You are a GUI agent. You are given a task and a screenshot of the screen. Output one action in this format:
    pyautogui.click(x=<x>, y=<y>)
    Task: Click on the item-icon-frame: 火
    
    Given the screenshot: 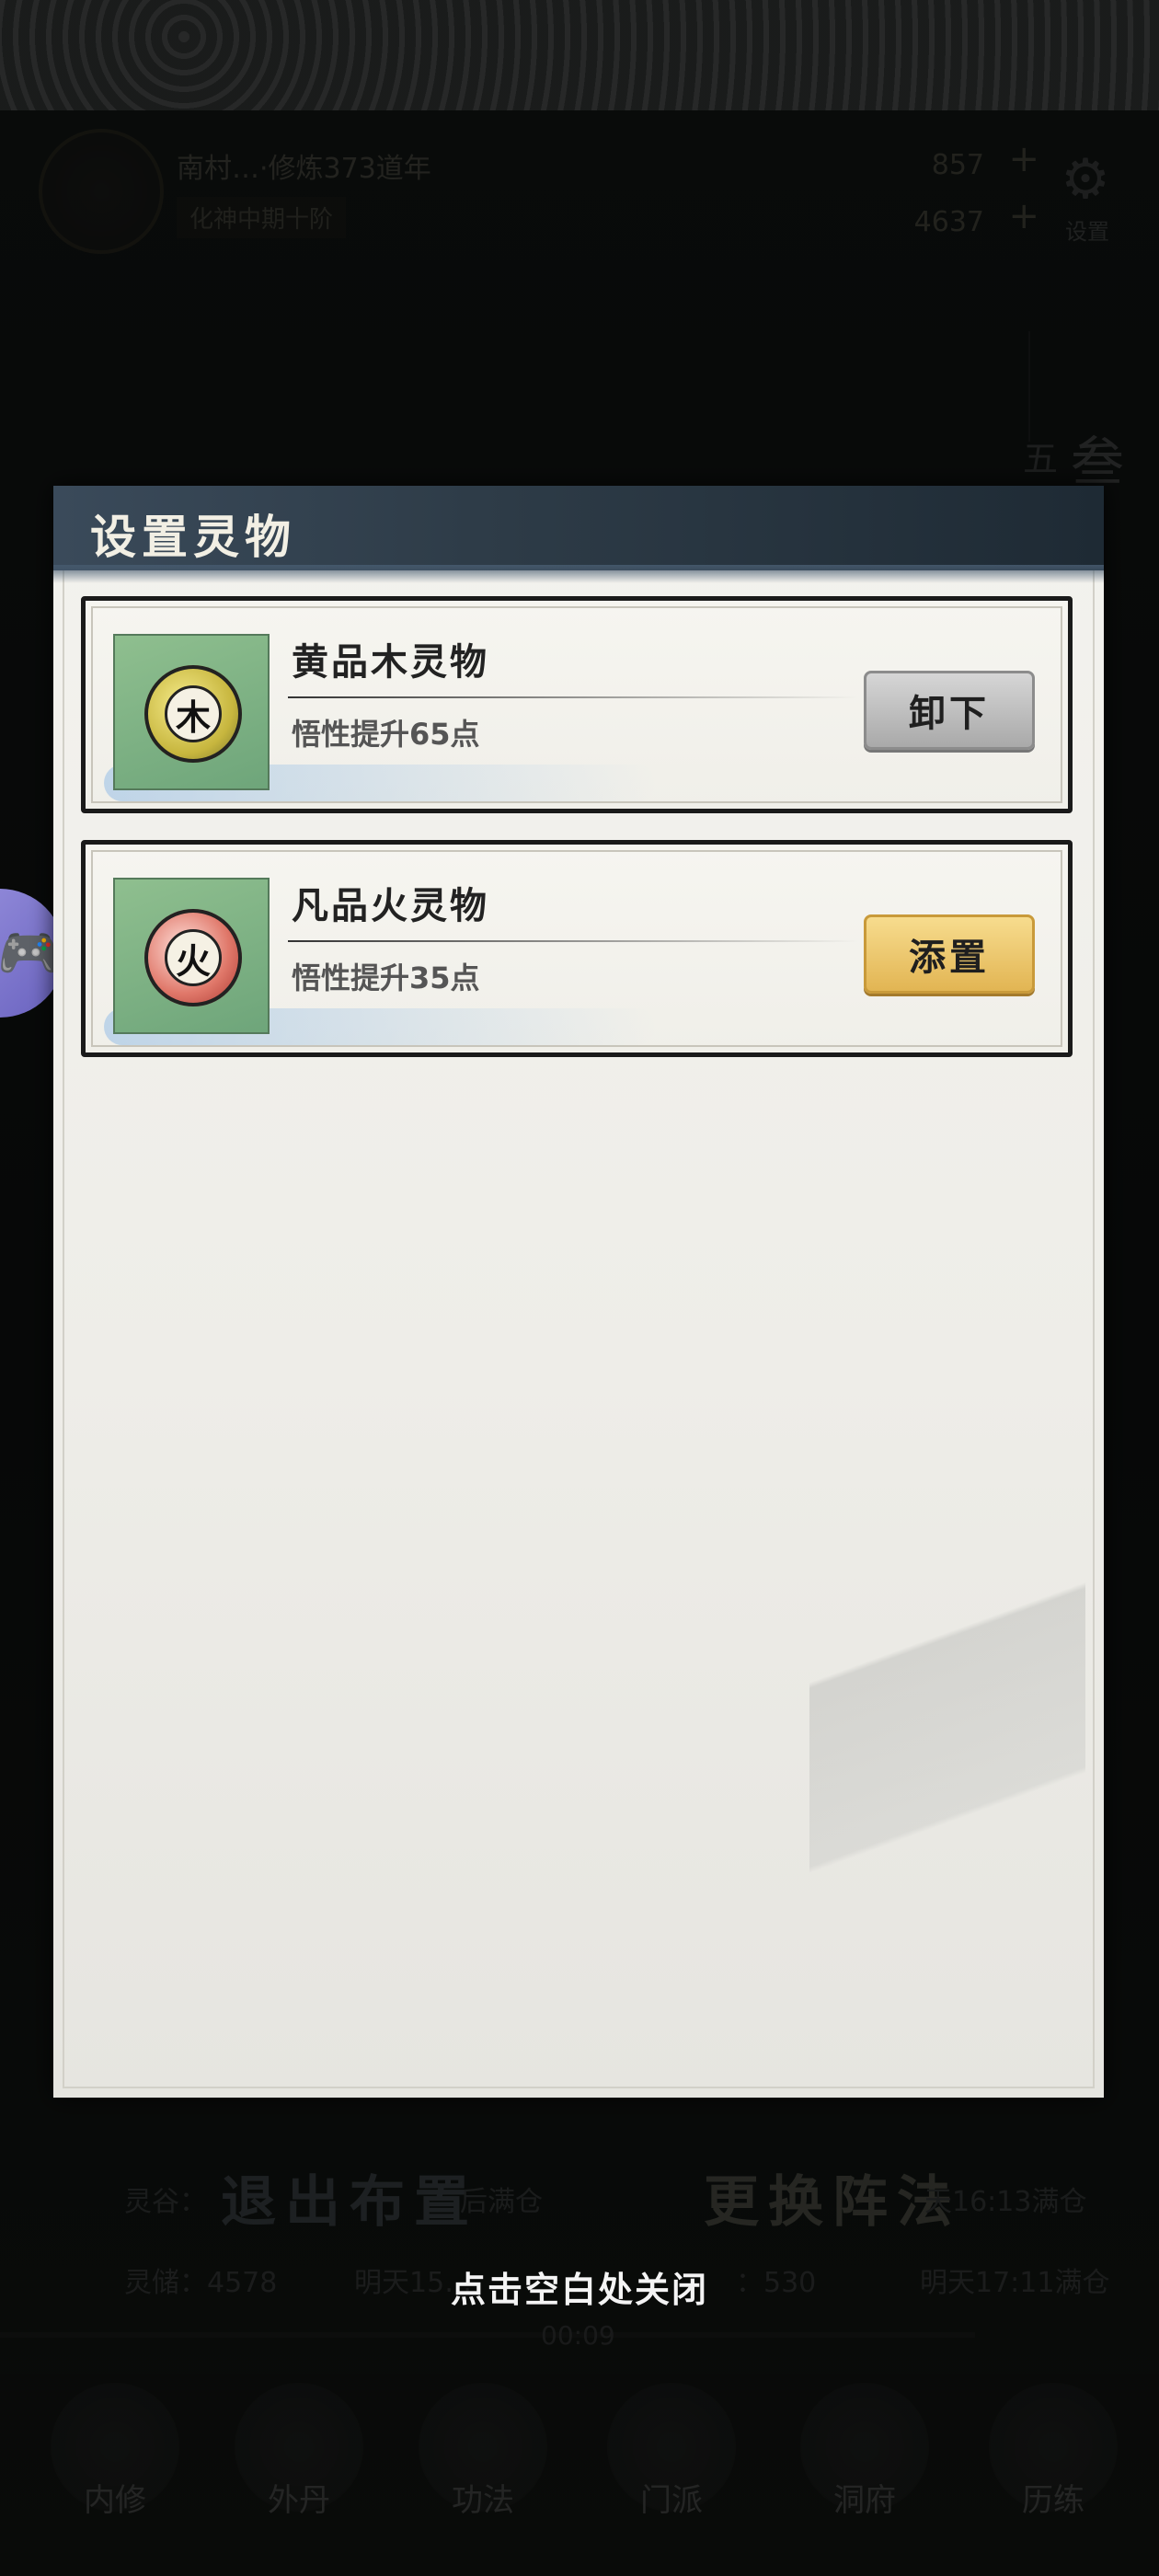 What is the action you would take?
    pyautogui.click(x=191, y=956)
    